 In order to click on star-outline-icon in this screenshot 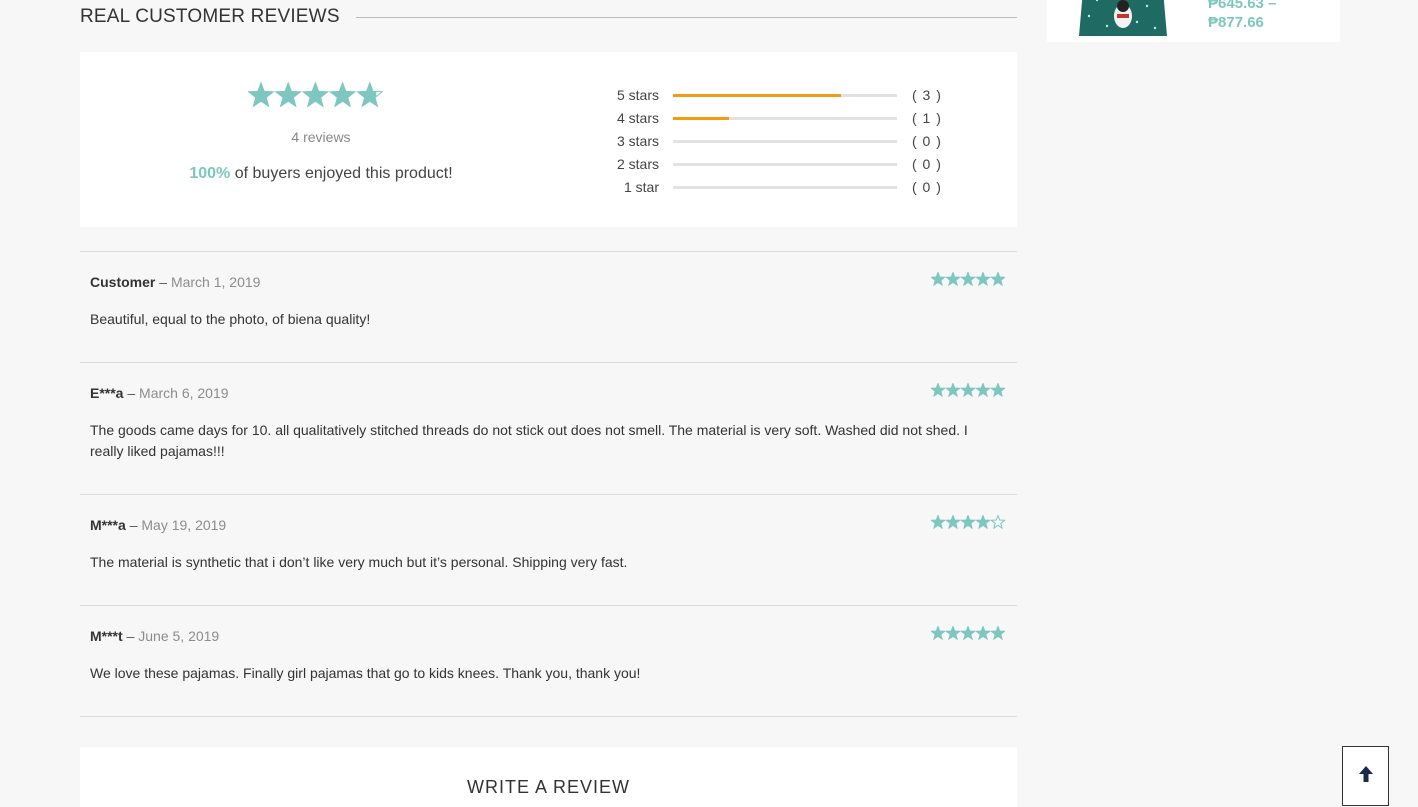, I will do `click(998, 521)`.